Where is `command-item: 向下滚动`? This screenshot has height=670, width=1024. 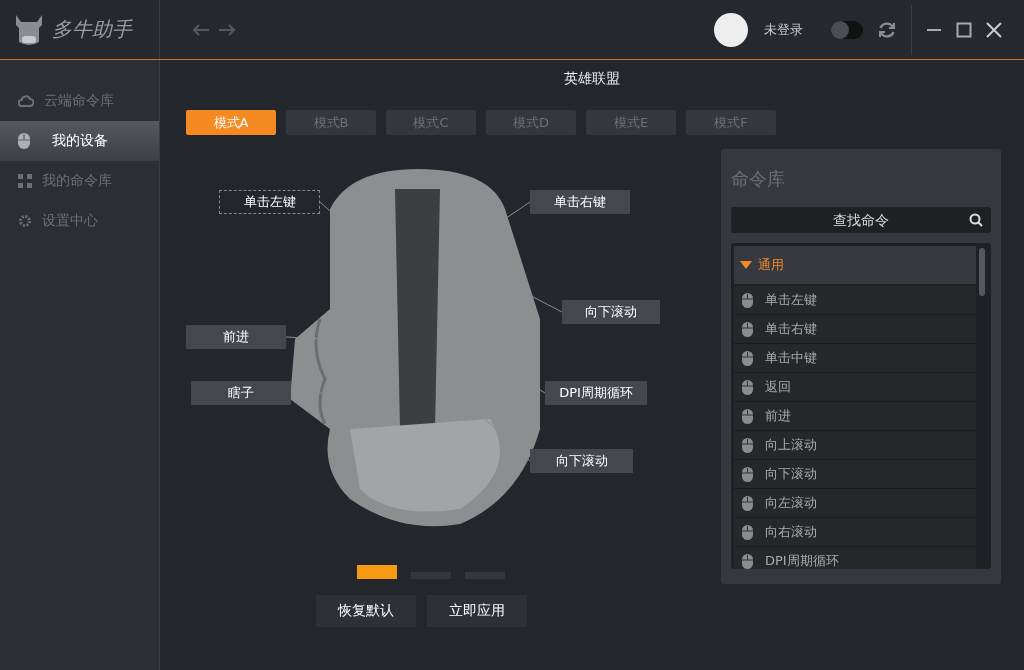 command-item: 向下滚动 is located at coordinates (855, 474).